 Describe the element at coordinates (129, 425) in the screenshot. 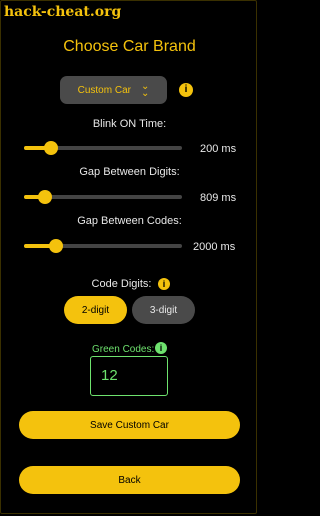

I see `save-custom-car-button: Save Custom Car` at that location.